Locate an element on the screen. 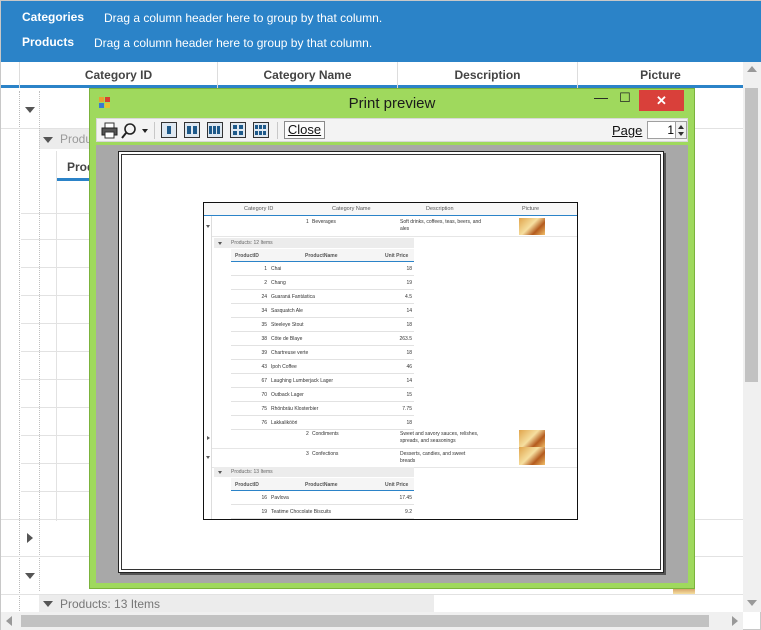 The image size is (761, 630). row-indicator-header is located at coordinates (10, 75).